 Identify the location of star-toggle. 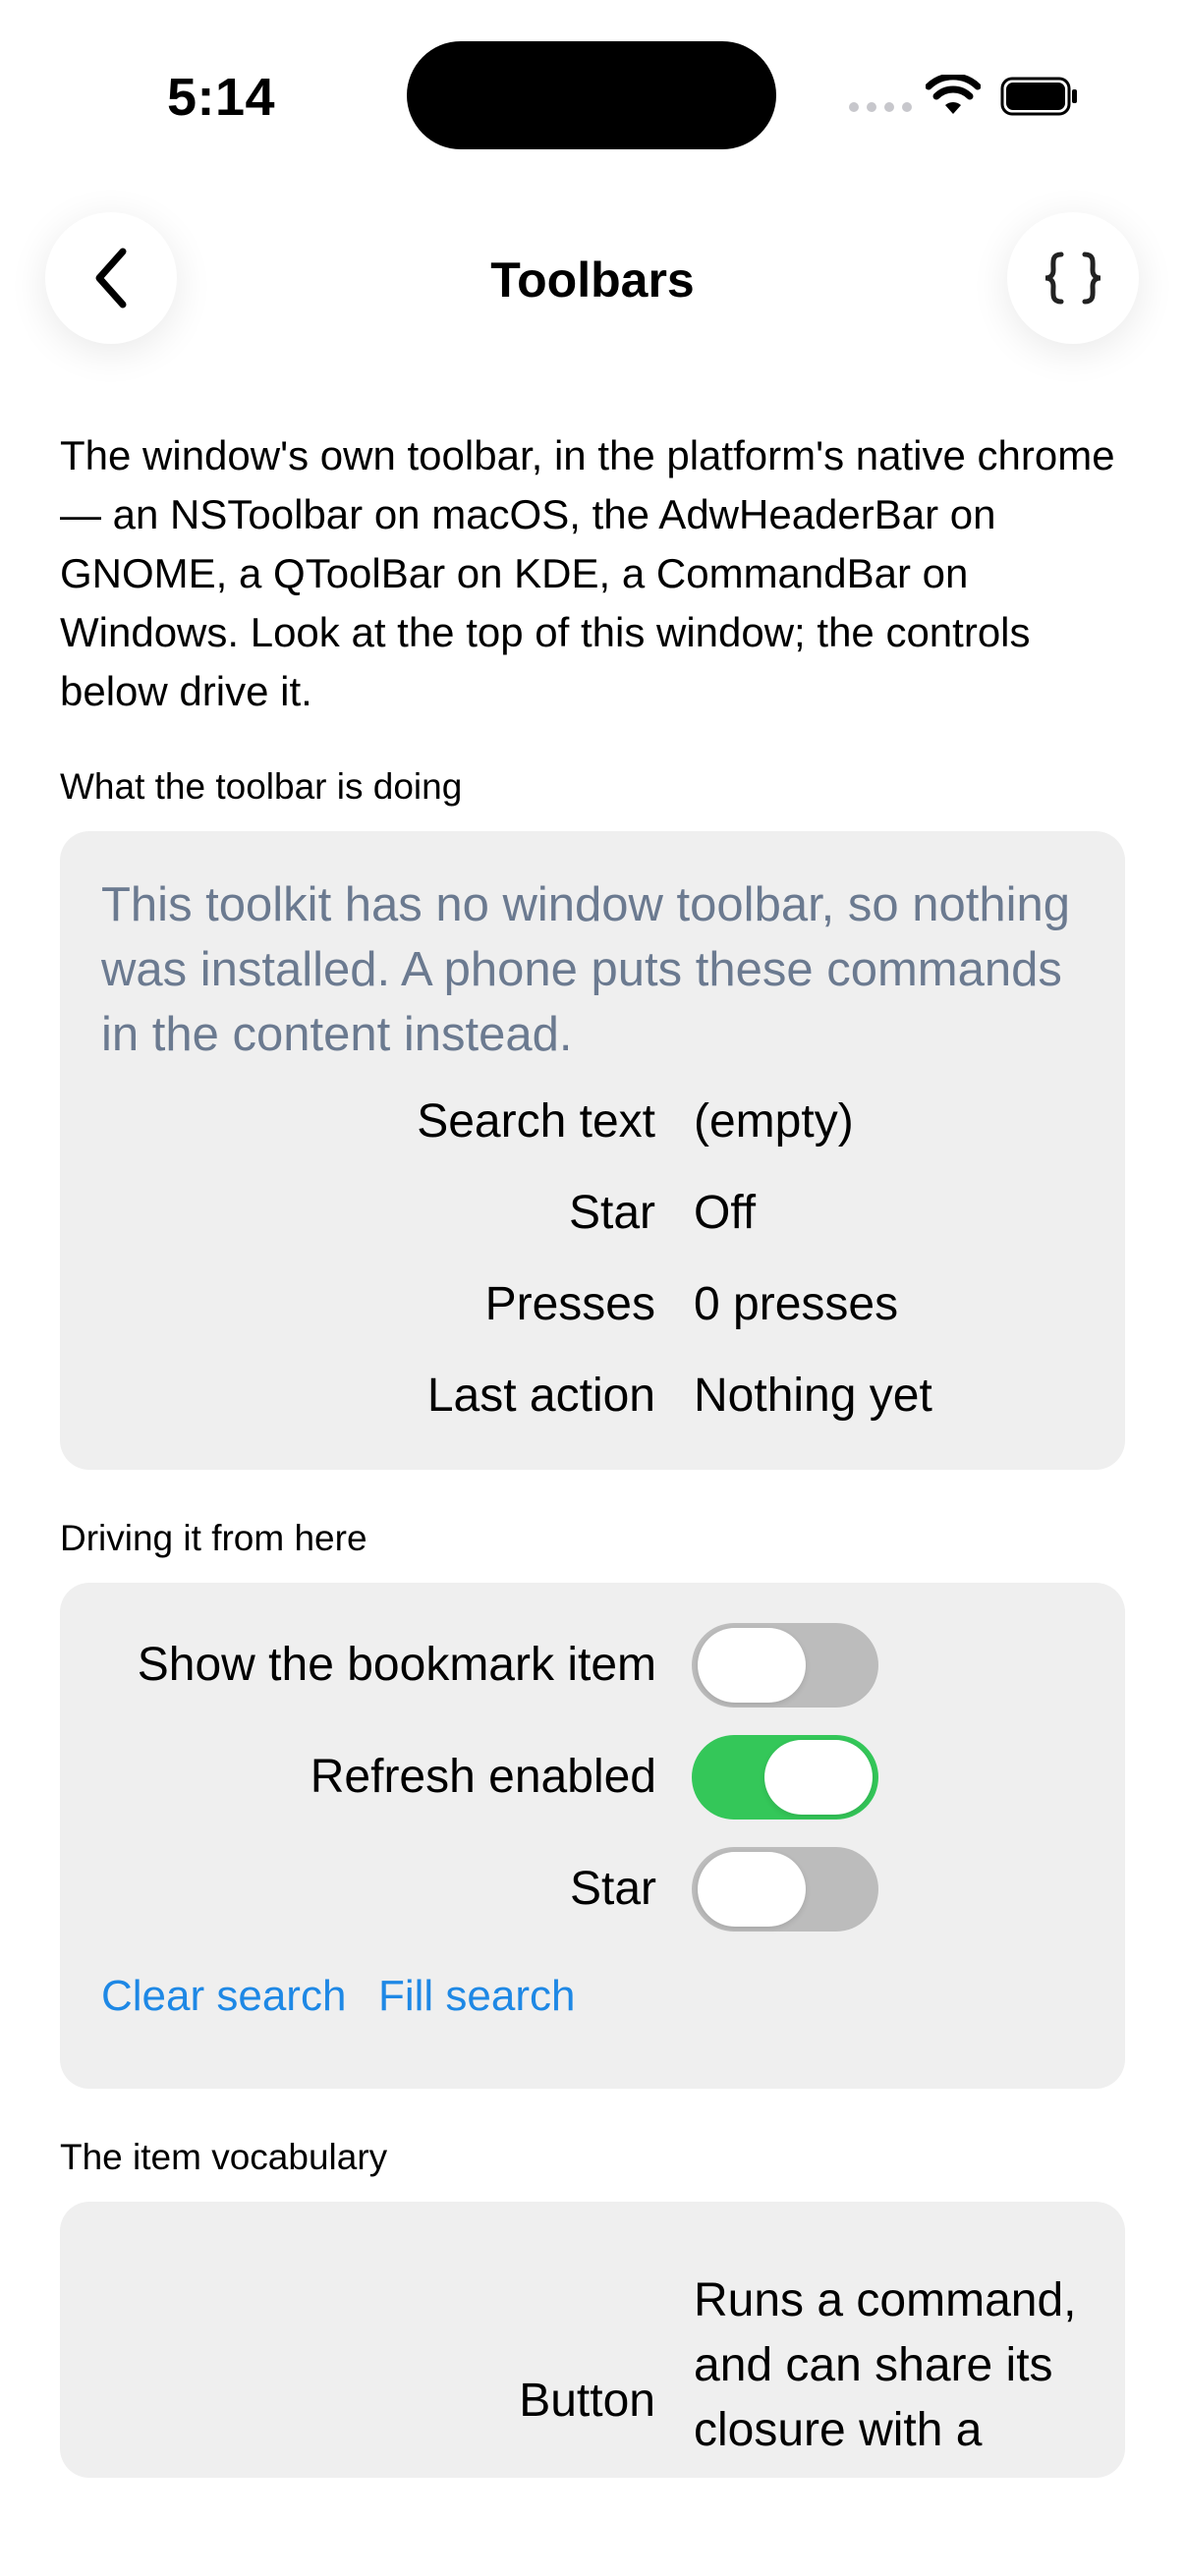
(785, 1889).